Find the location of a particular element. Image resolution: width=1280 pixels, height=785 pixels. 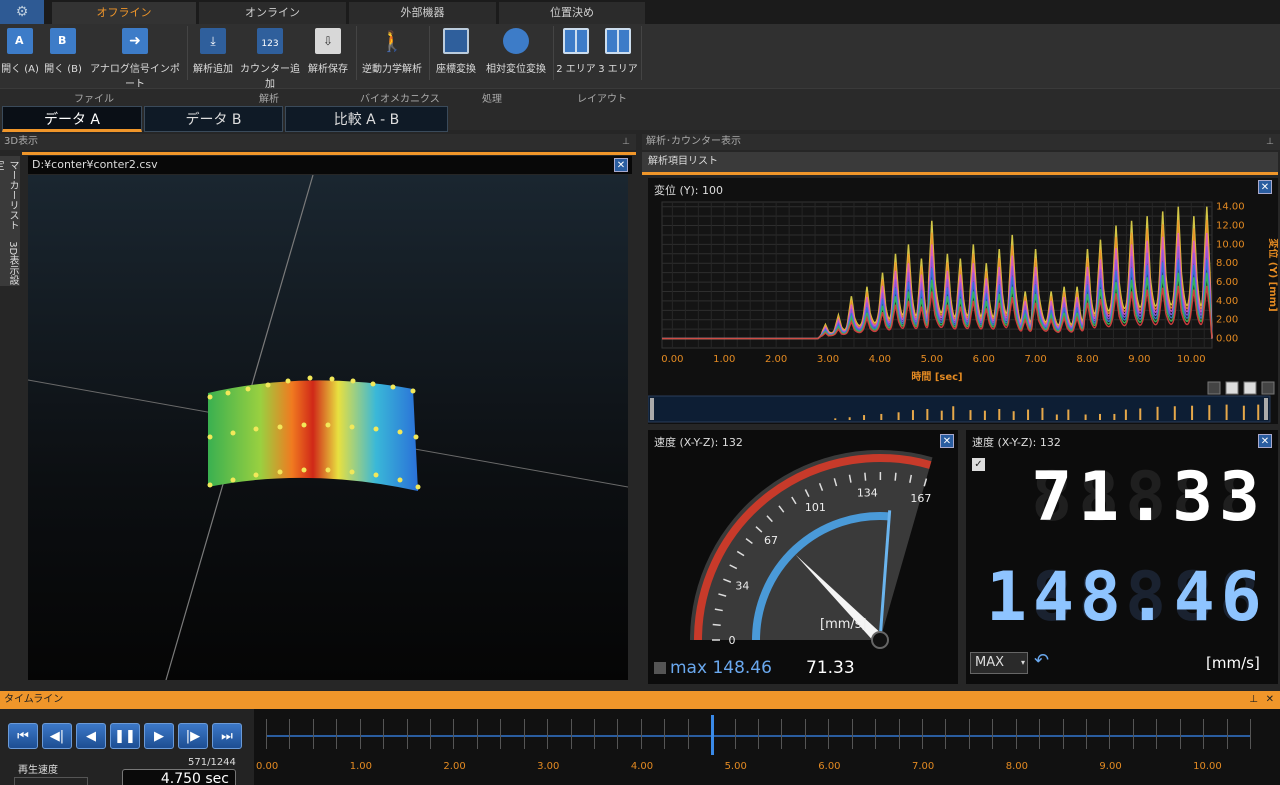

time-display: 4.750 sec is located at coordinates (179, 777).